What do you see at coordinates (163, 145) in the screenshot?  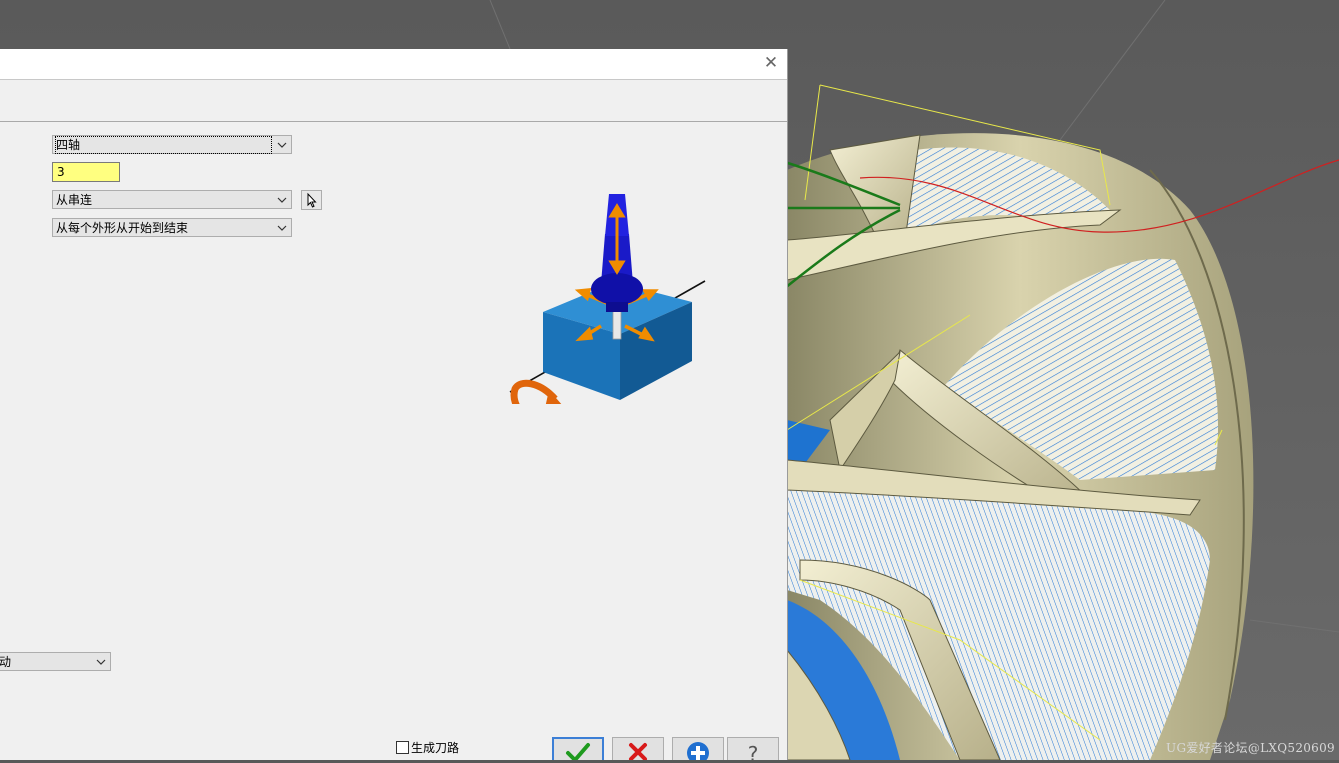 I see `axis-type-value: 四轴` at bounding box center [163, 145].